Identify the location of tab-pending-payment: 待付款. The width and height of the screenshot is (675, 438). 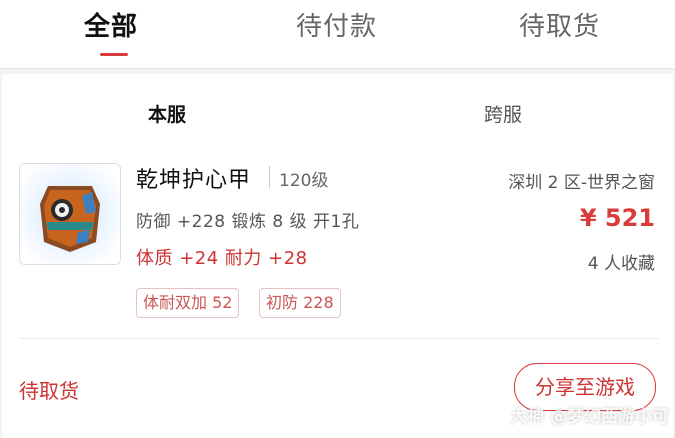
(336, 24).